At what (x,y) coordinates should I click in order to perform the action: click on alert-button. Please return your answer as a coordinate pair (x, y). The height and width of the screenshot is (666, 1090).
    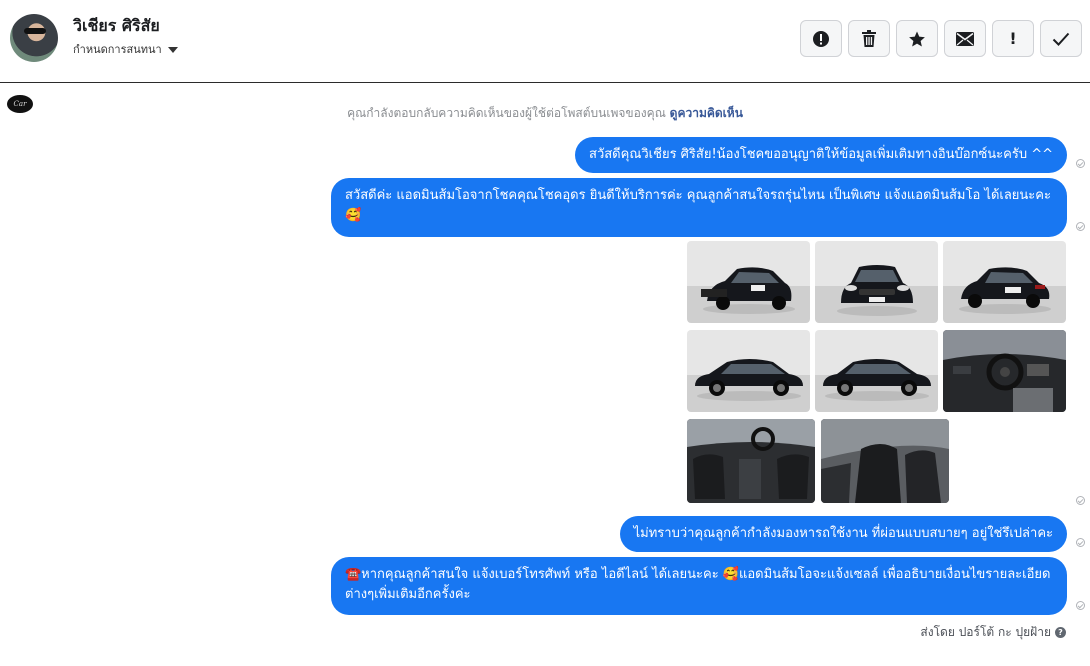
    Looking at the image, I should click on (821, 38).